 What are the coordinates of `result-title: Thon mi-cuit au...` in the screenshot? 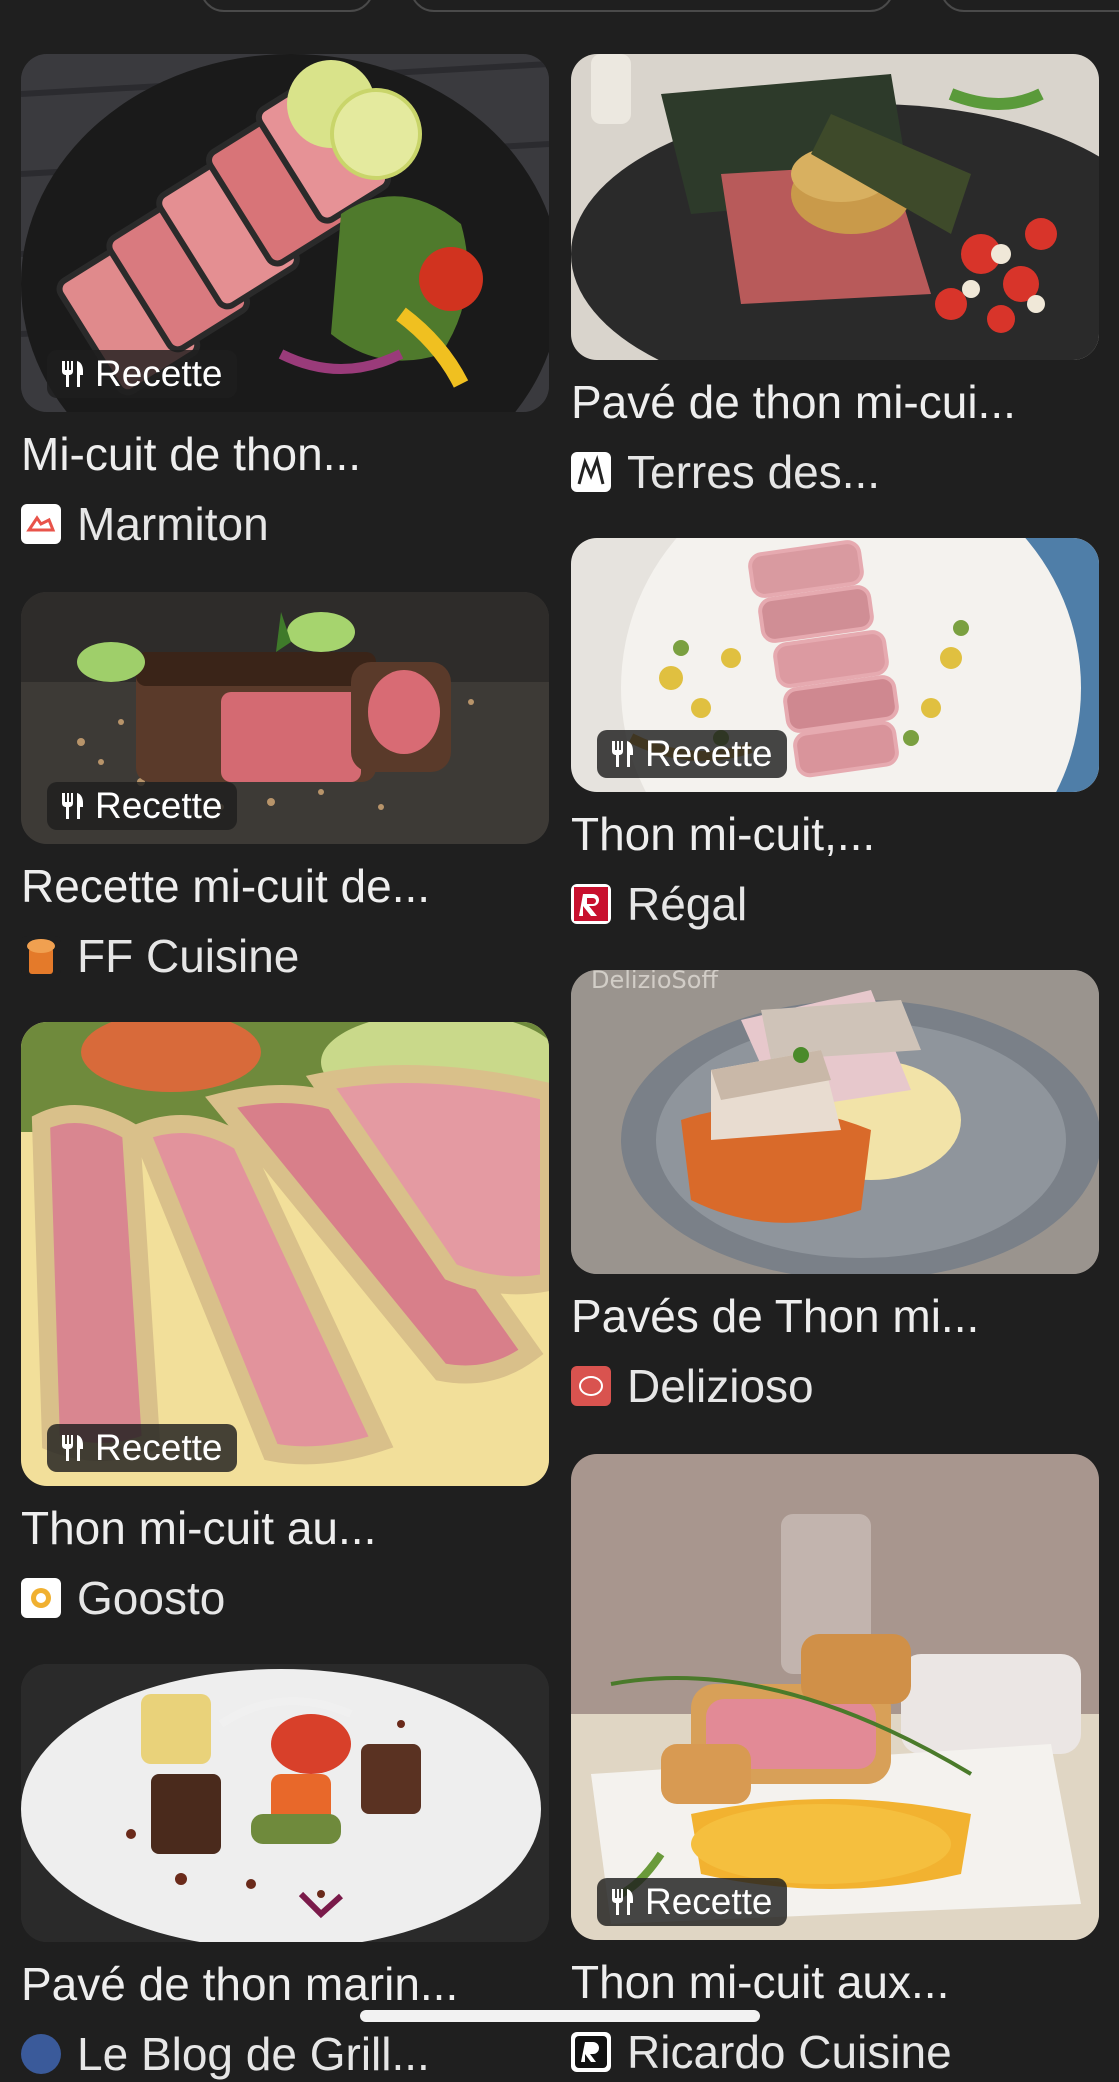 It's located at (285, 1528).